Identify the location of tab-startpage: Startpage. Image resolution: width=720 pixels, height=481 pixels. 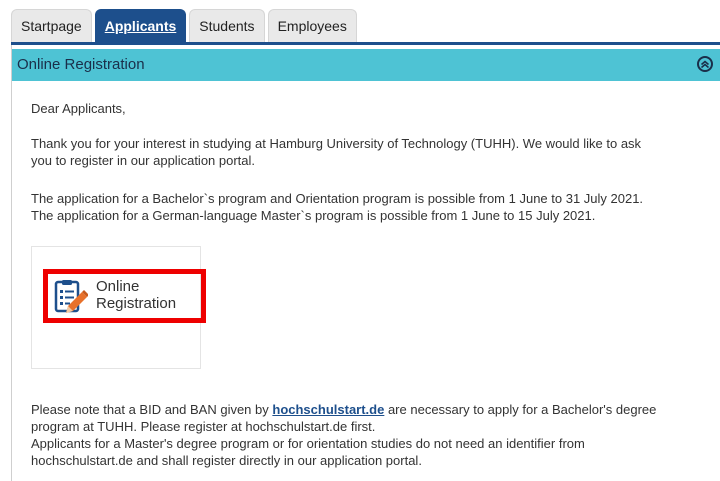
(51, 25).